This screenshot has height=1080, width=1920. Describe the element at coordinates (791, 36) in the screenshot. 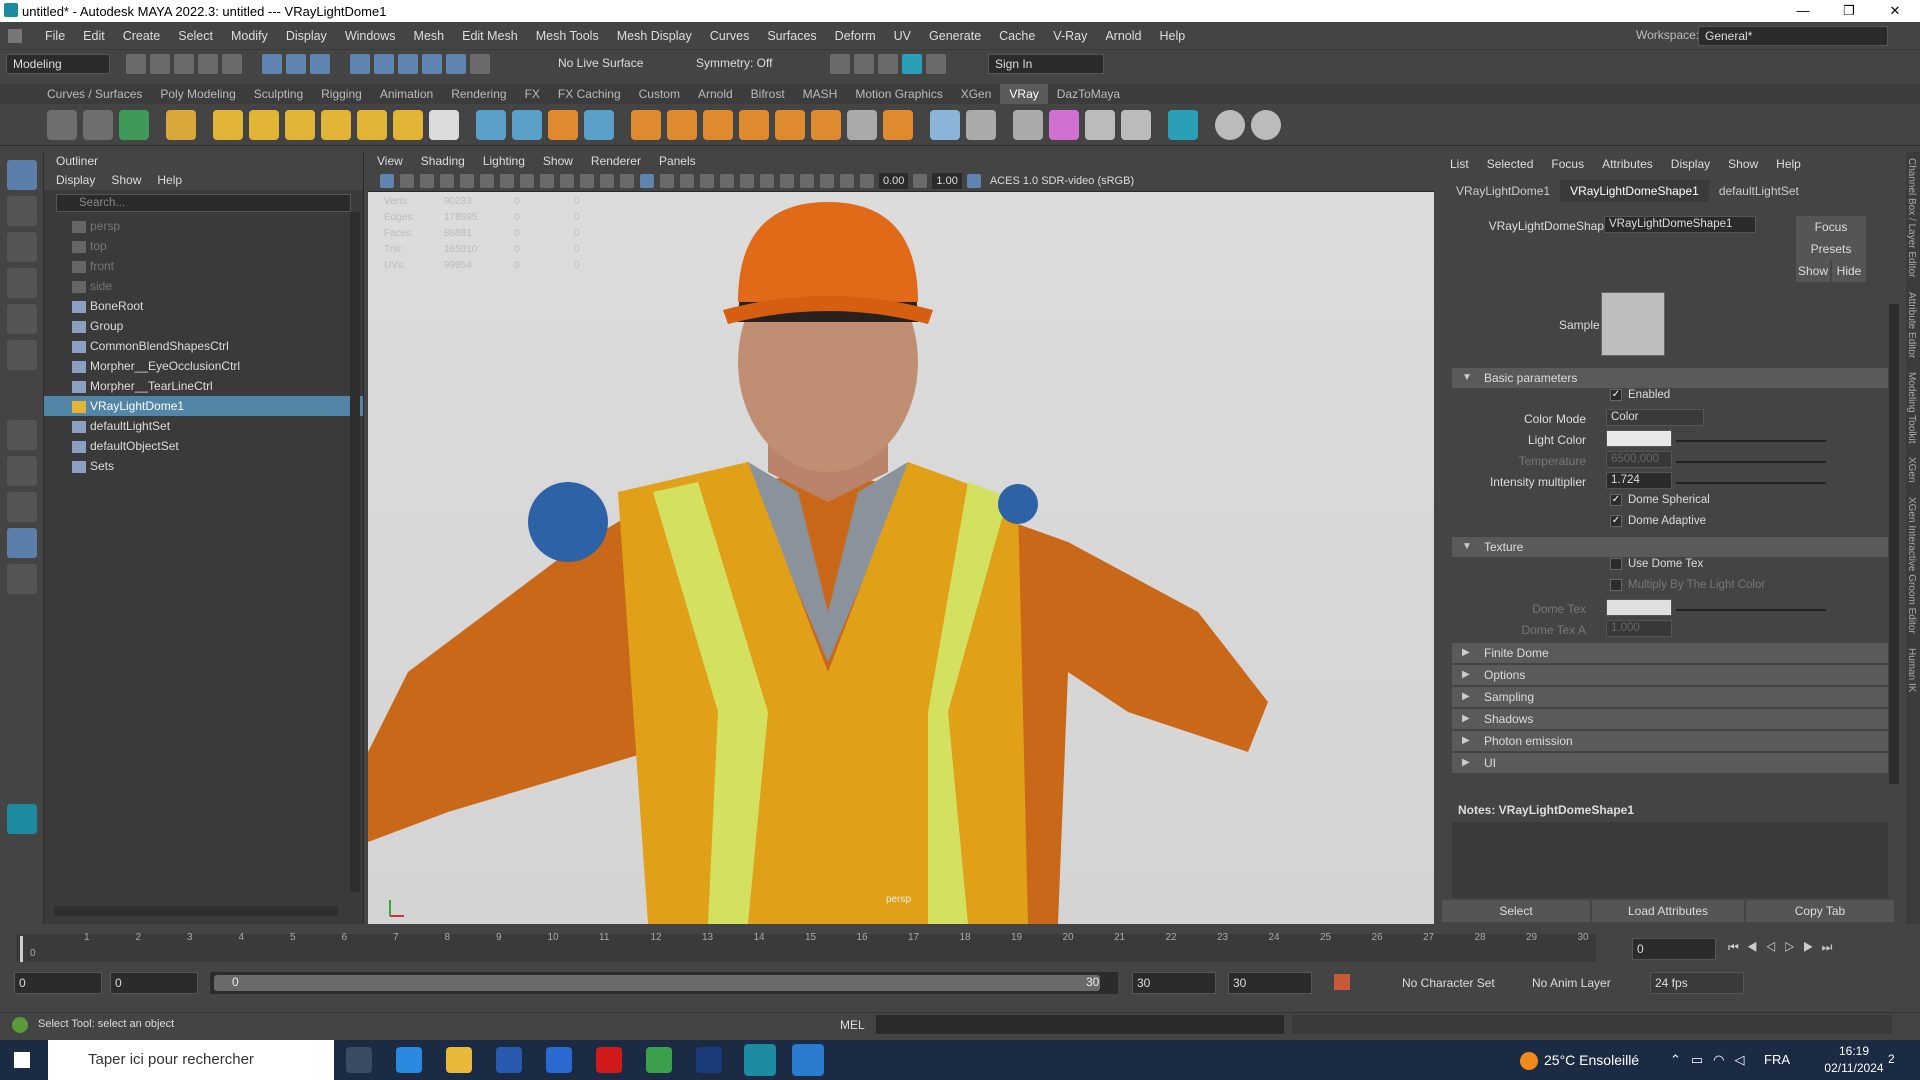

I see `menu-item-surfaces: Surfaces` at that location.